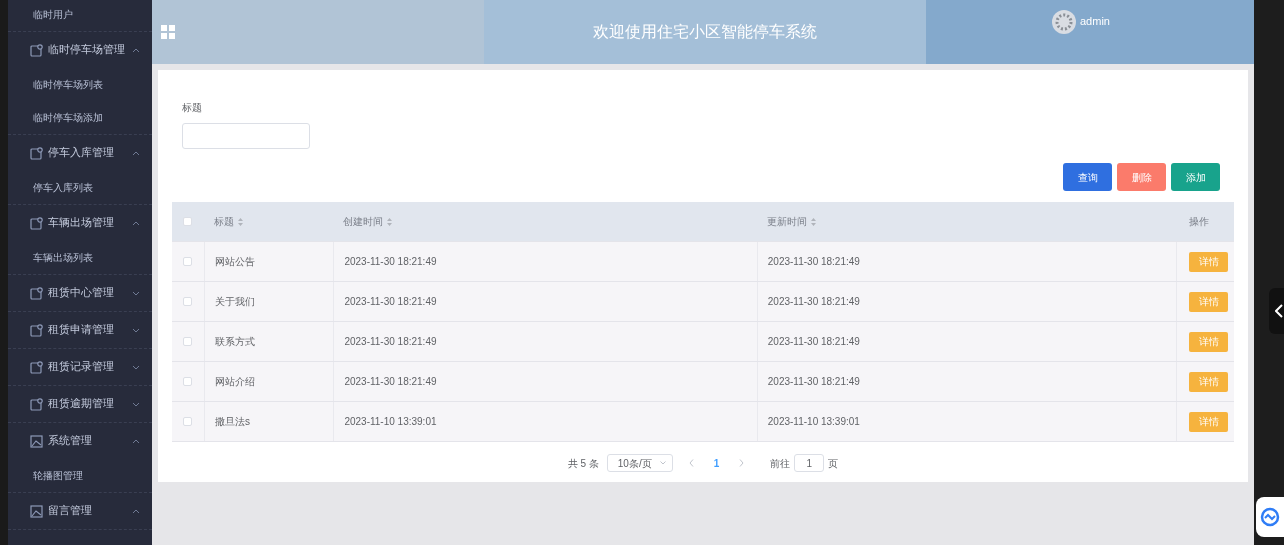  I want to click on title-input-field, so click(246, 136).